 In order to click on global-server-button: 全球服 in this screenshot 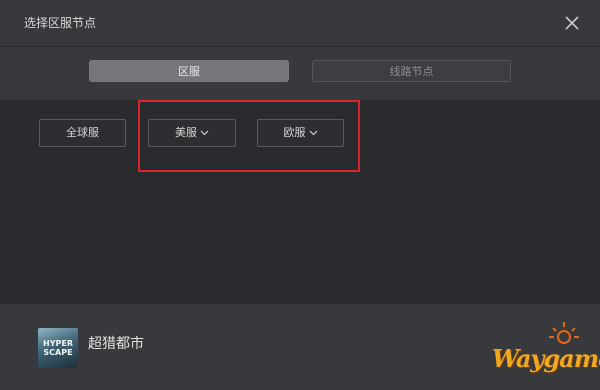, I will do `click(82, 133)`.